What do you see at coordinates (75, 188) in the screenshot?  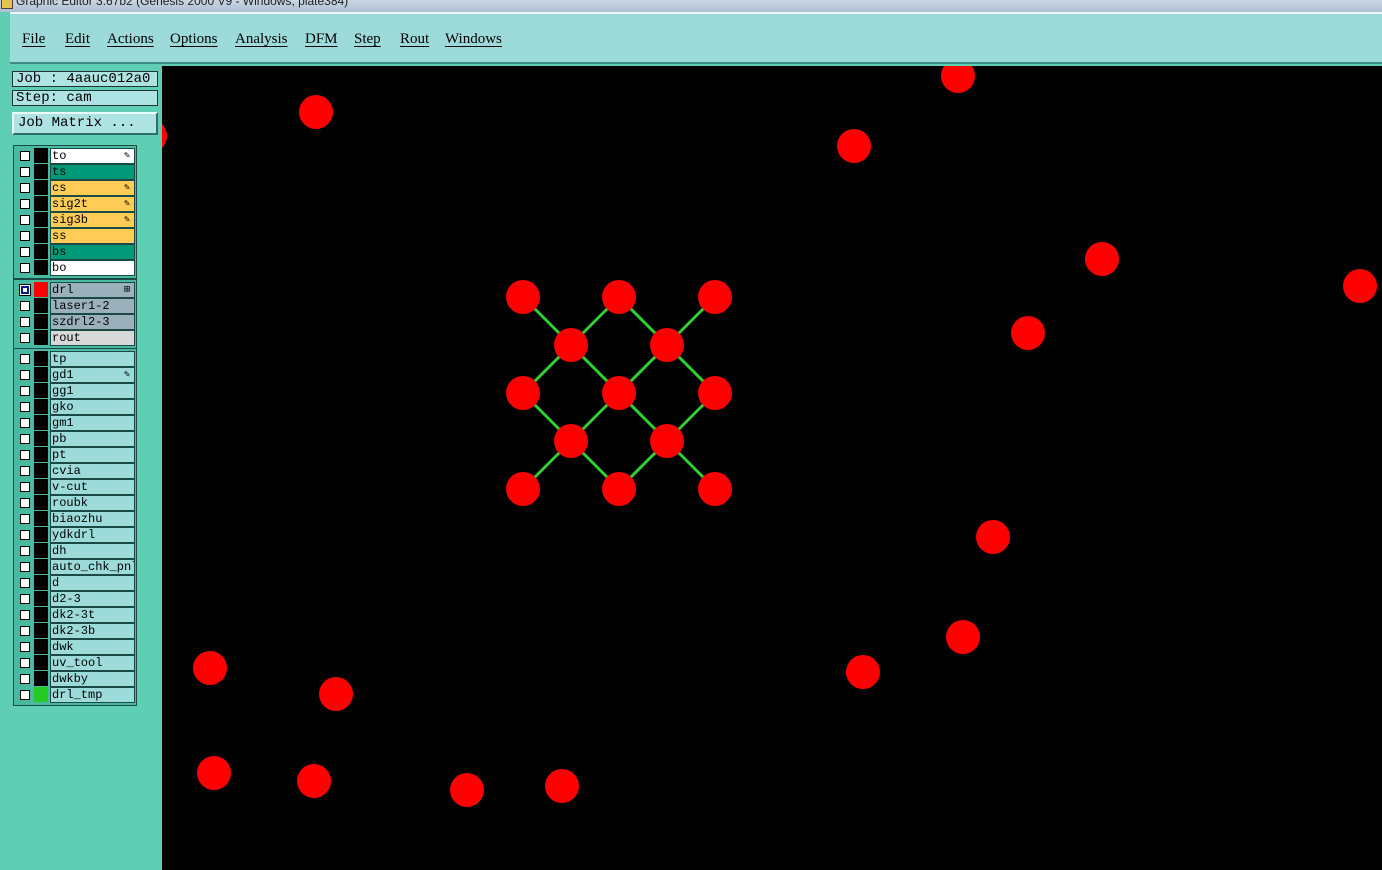 I see `layer-row-cs: cs ✎` at bounding box center [75, 188].